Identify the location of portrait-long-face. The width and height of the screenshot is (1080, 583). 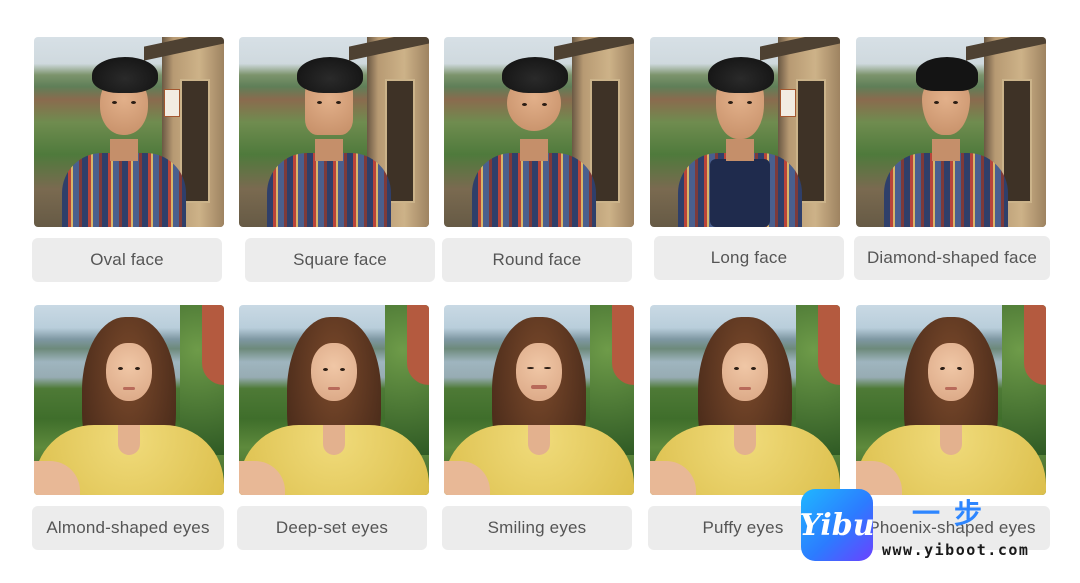
(745, 132).